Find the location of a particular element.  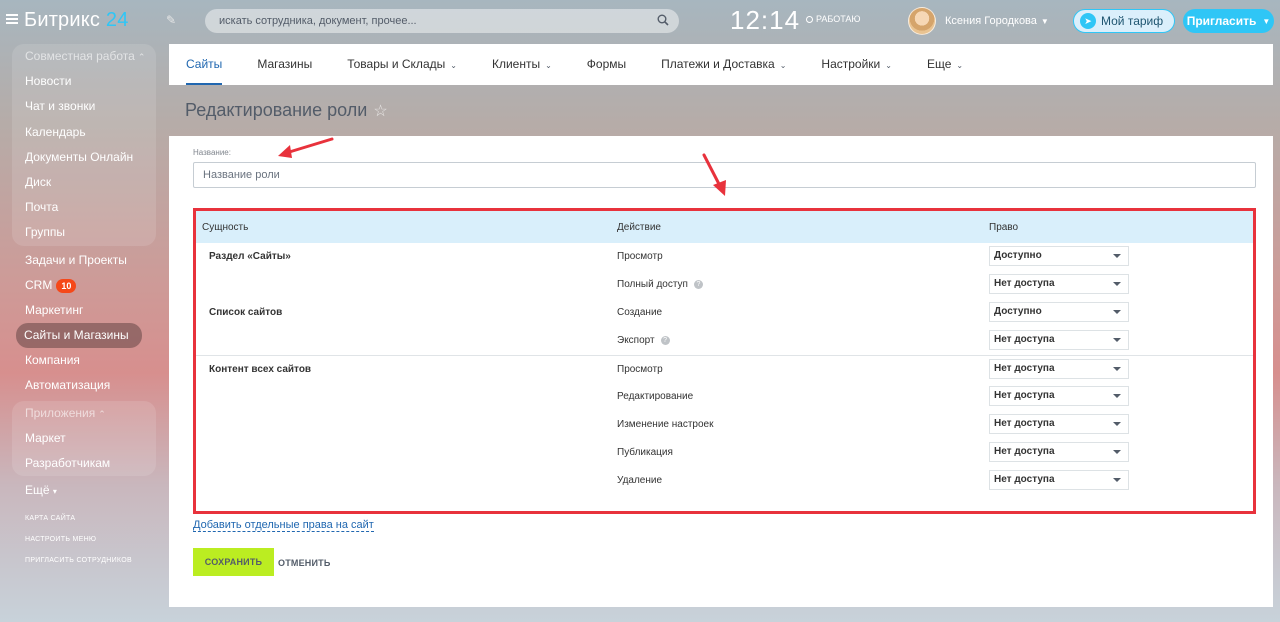

action-label: Экспорт is located at coordinates (636, 340).